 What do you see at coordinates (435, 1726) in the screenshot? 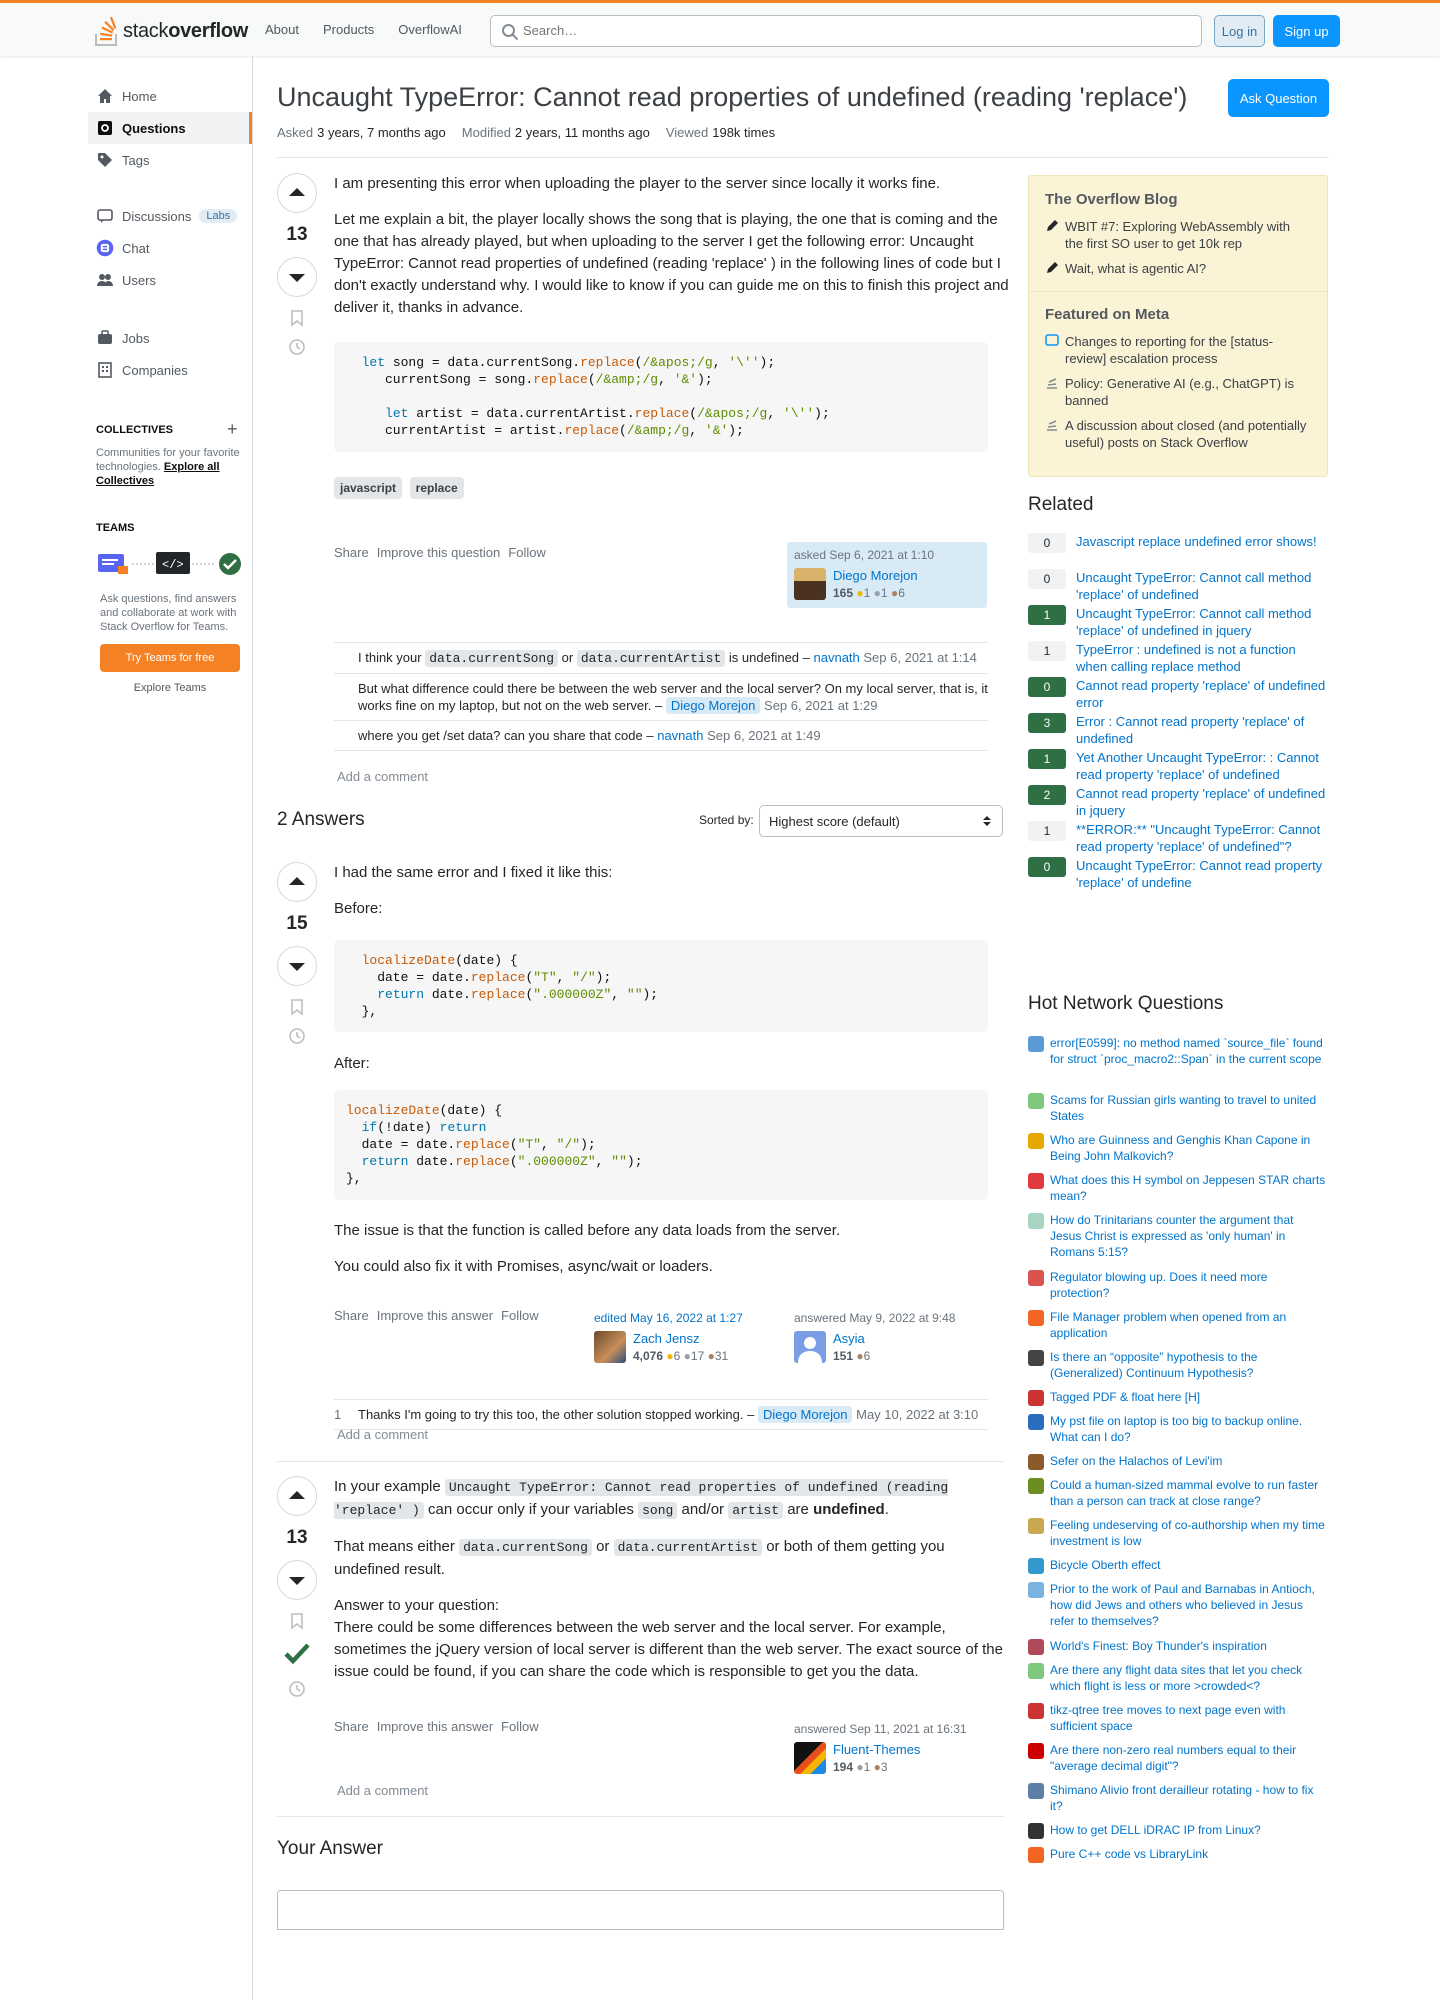
I see `improve-answer-link: Improve this answer` at bounding box center [435, 1726].